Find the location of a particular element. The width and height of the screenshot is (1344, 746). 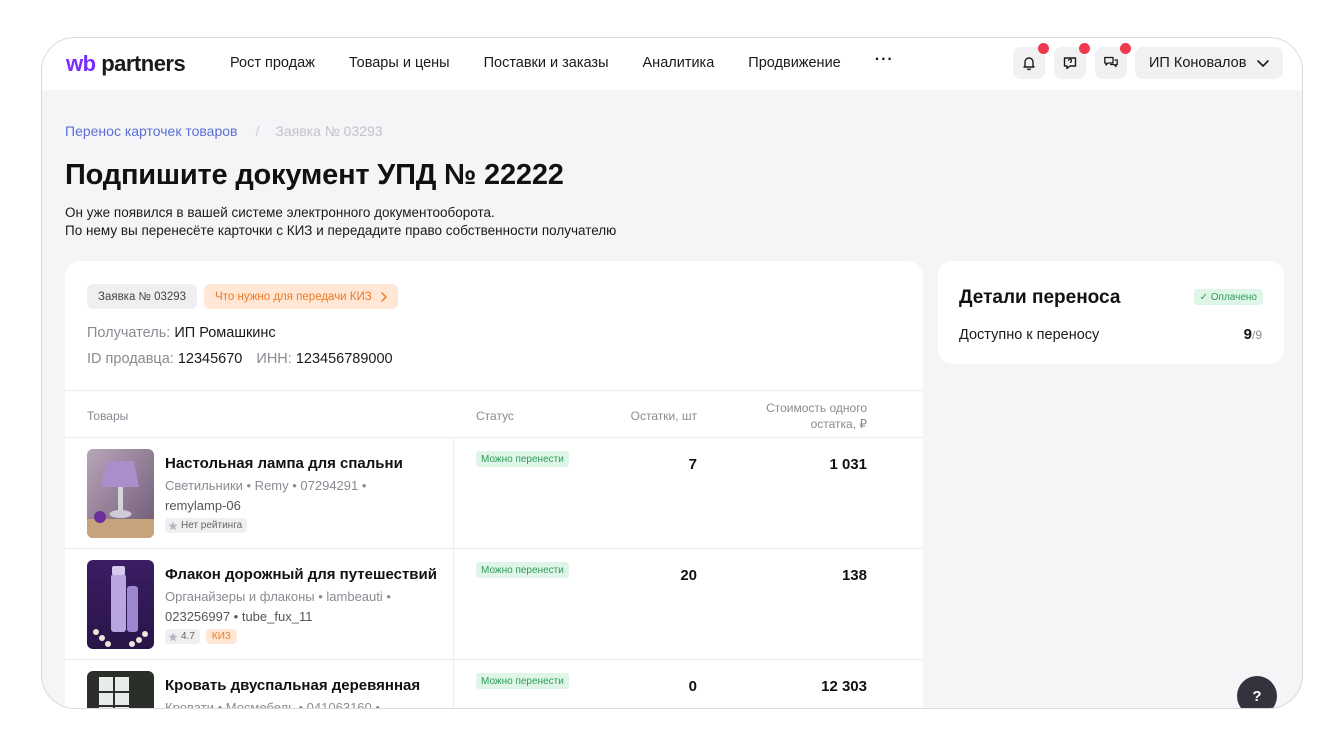

account-name: ИП Коновалов is located at coordinates (1198, 63).